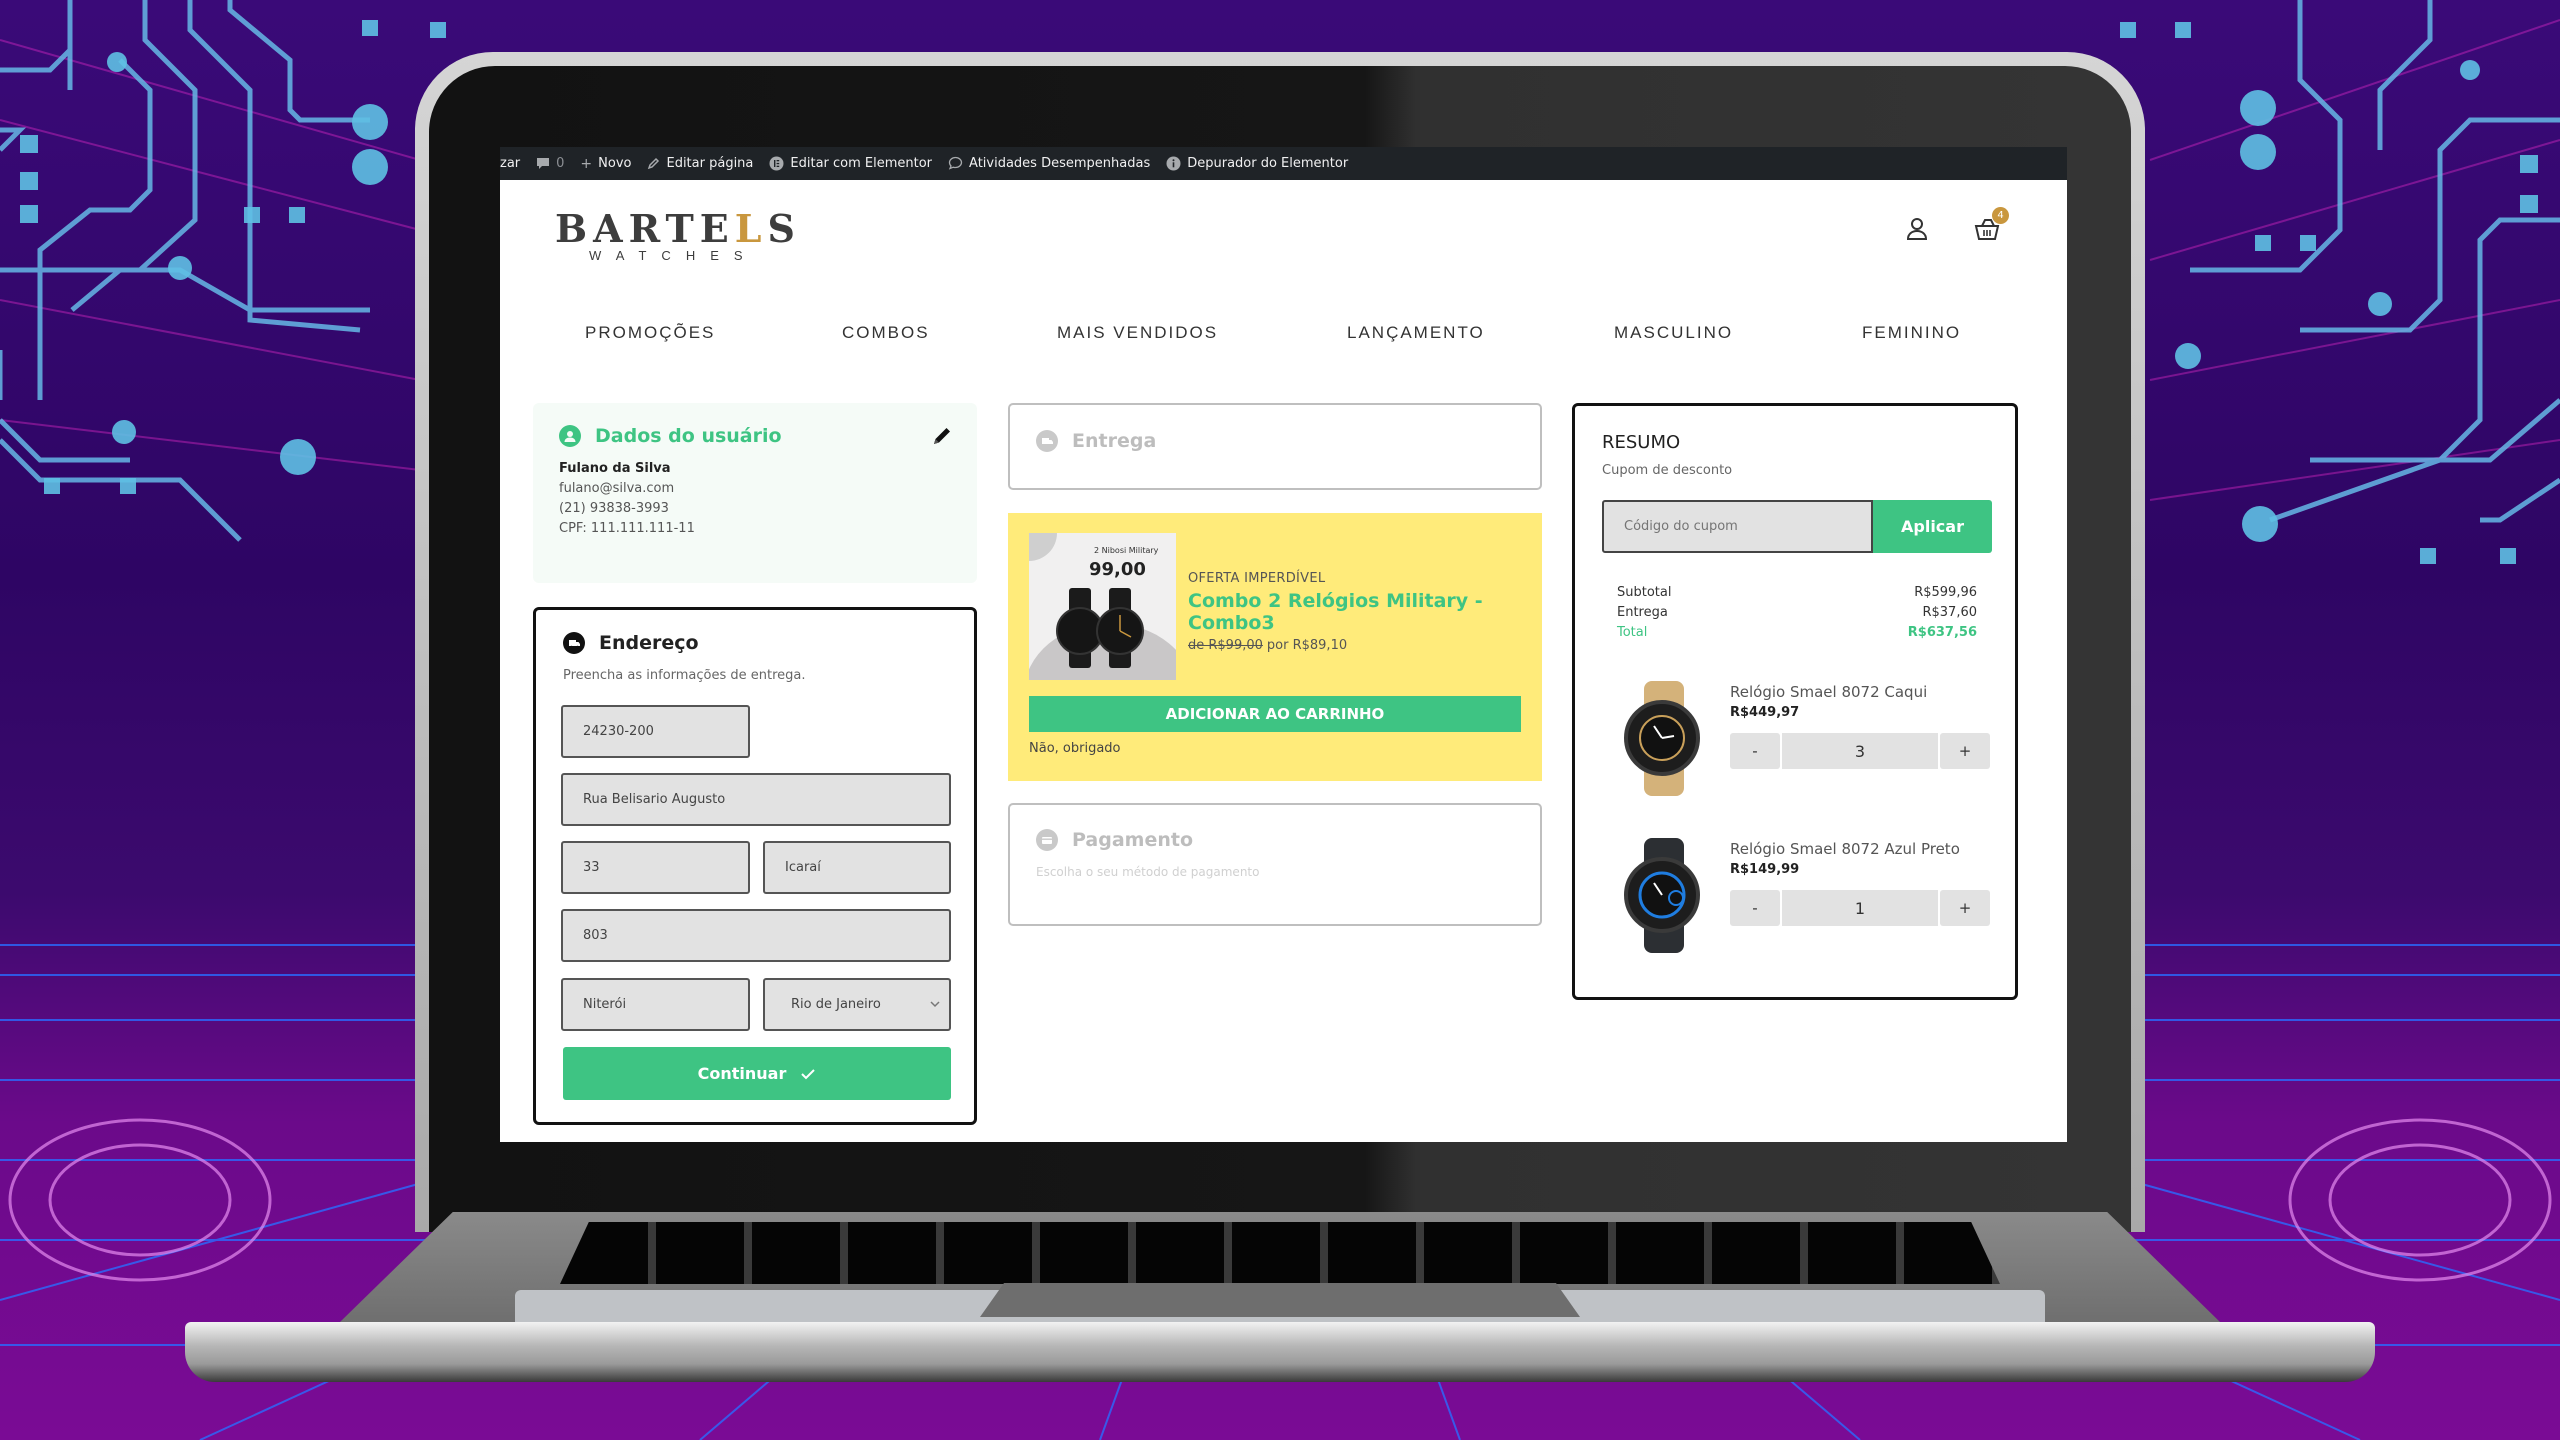 The image size is (2560, 1440). What do you see at coordinates (1047, 840) in the screenshot?
I see `credit-card-icon` at bounding box center [1047, 840].